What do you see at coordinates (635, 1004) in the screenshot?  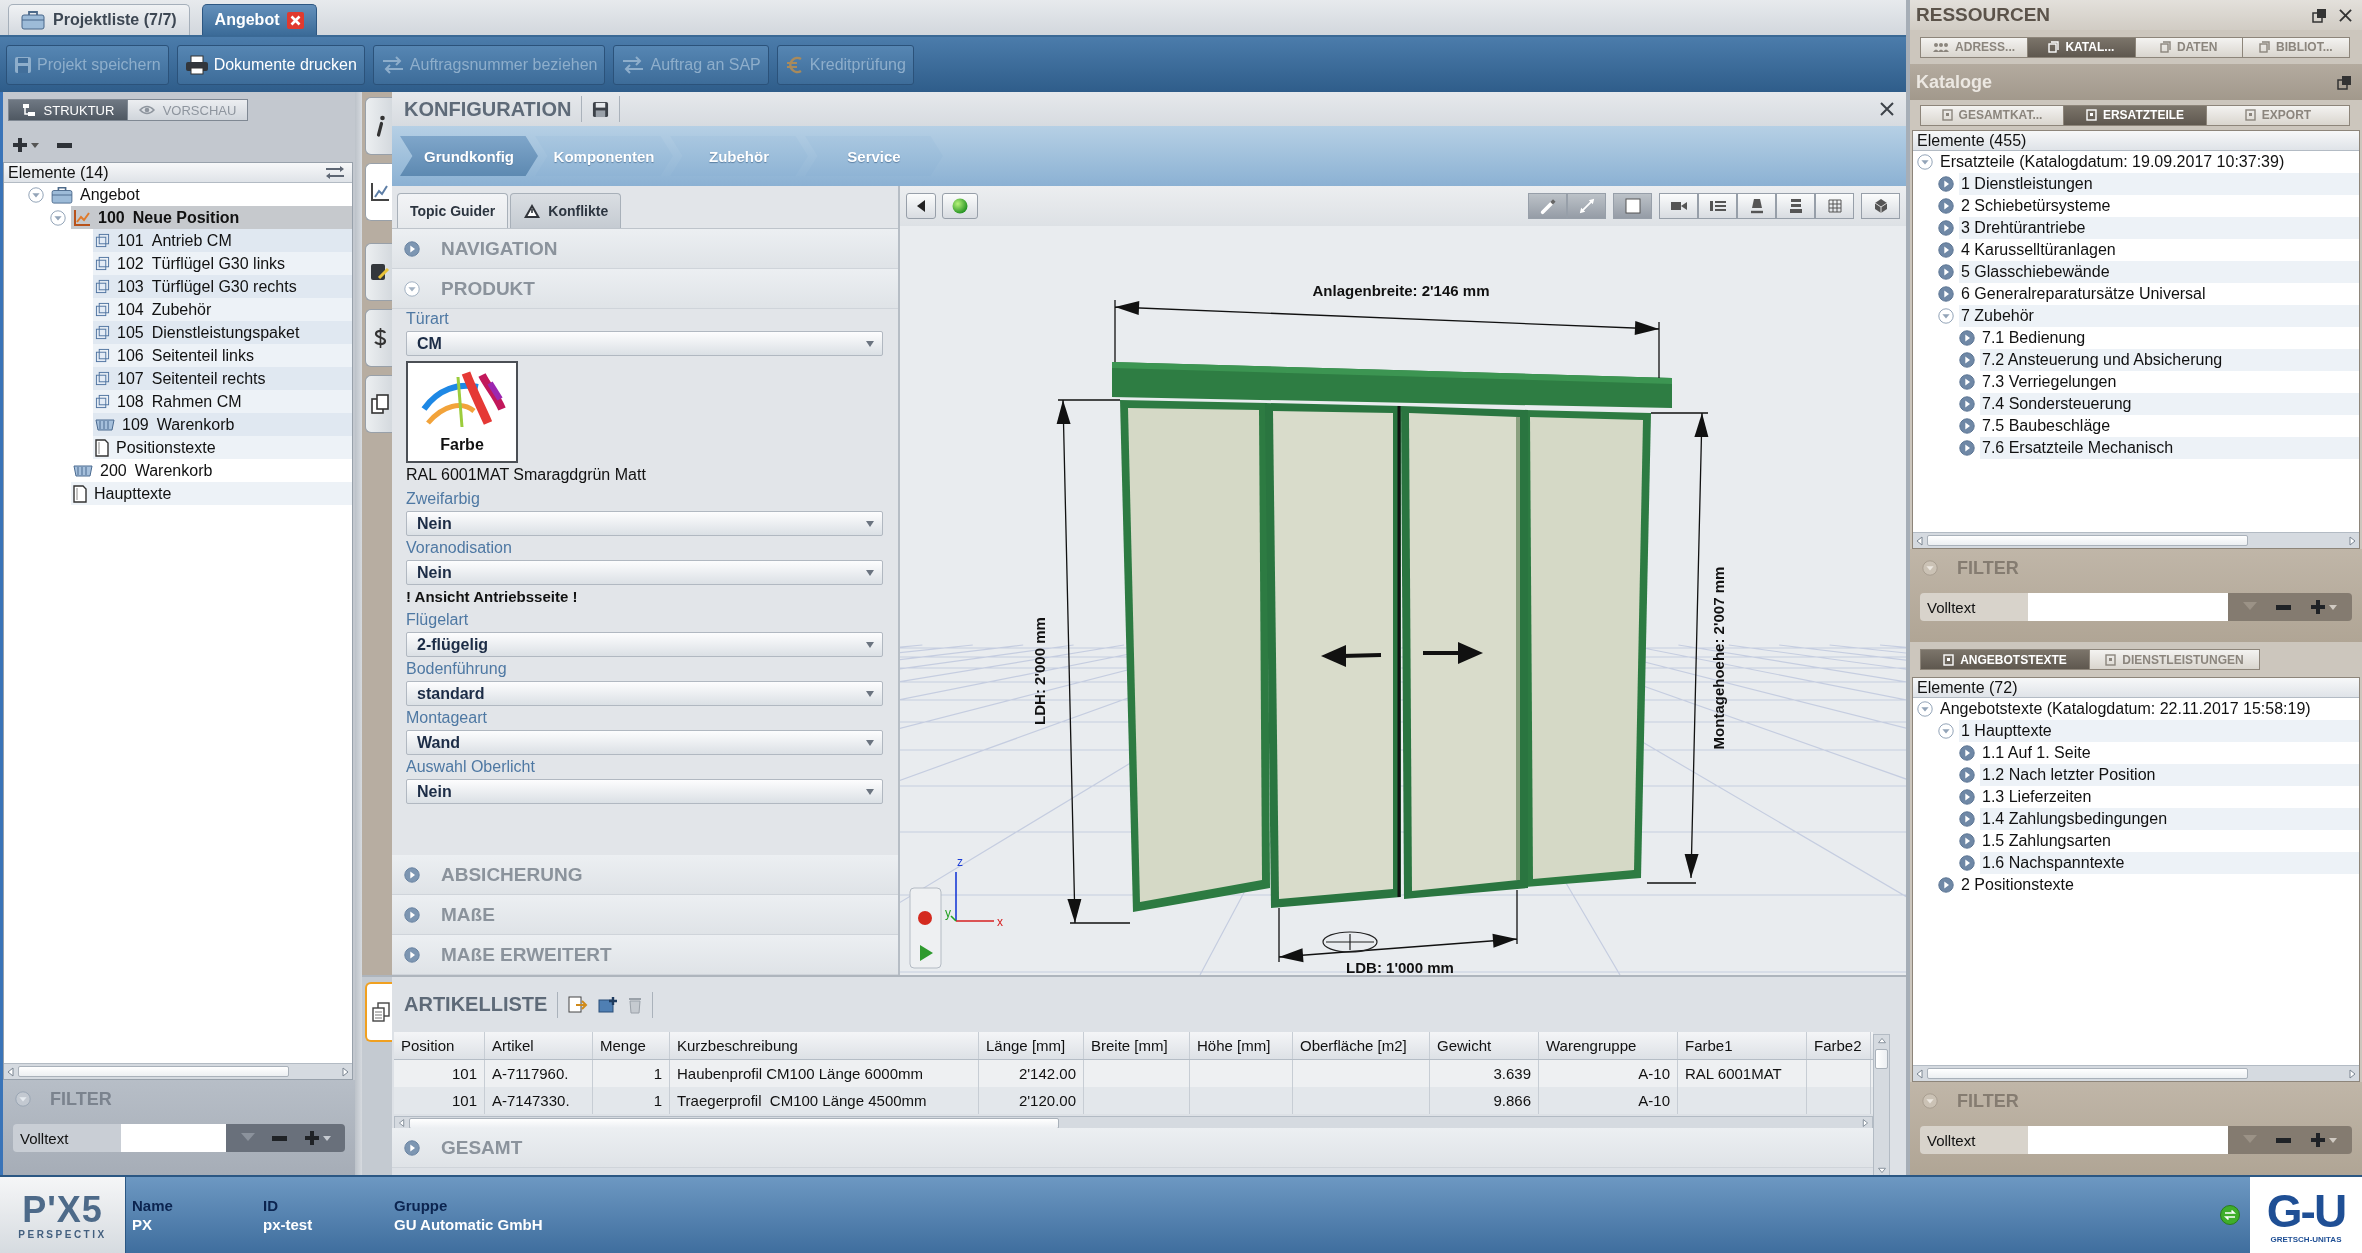 I see `trash-icon` at bounding box center [635, 1004].